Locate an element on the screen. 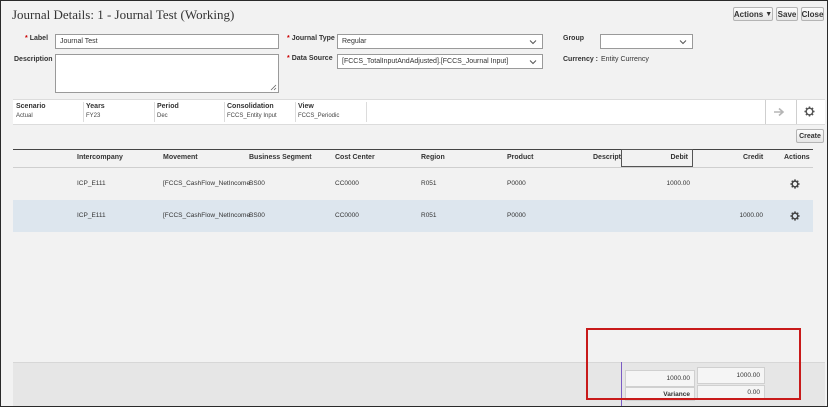 Image resolution: width=828 pixels, height=407 pixels. save-button: Save is located at coordinates (787, 14).